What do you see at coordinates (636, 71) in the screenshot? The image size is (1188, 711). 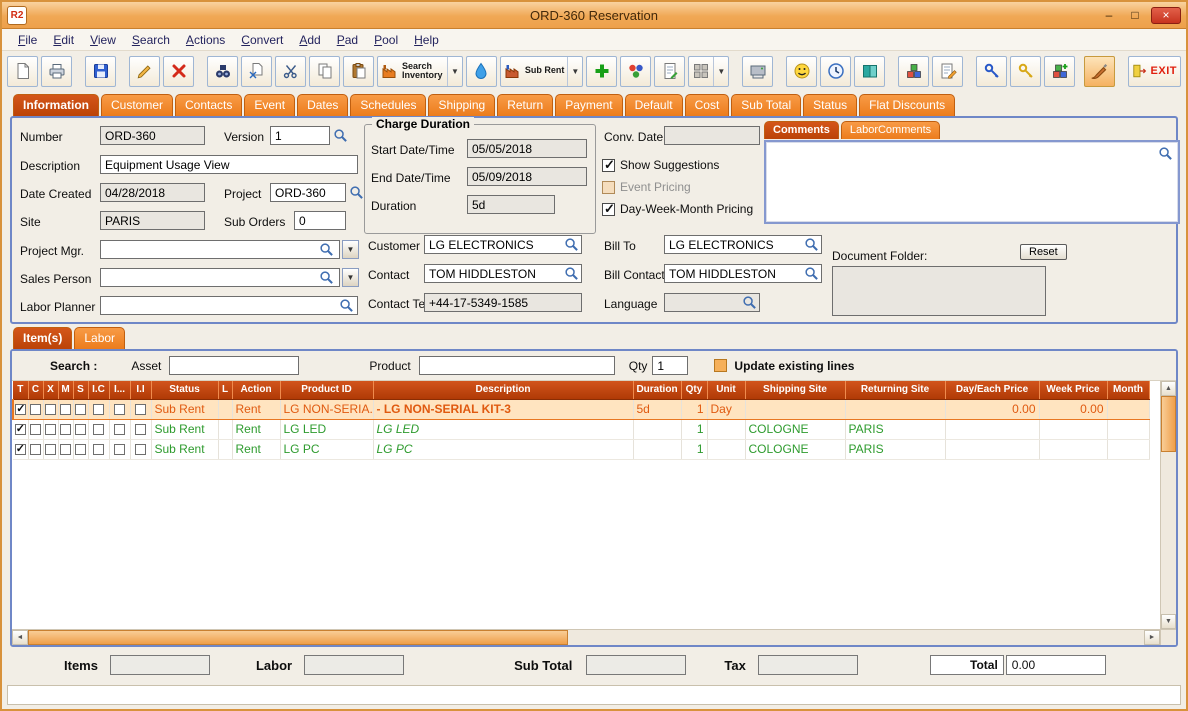 I see `pool-button` at bounding box center [636, 71].